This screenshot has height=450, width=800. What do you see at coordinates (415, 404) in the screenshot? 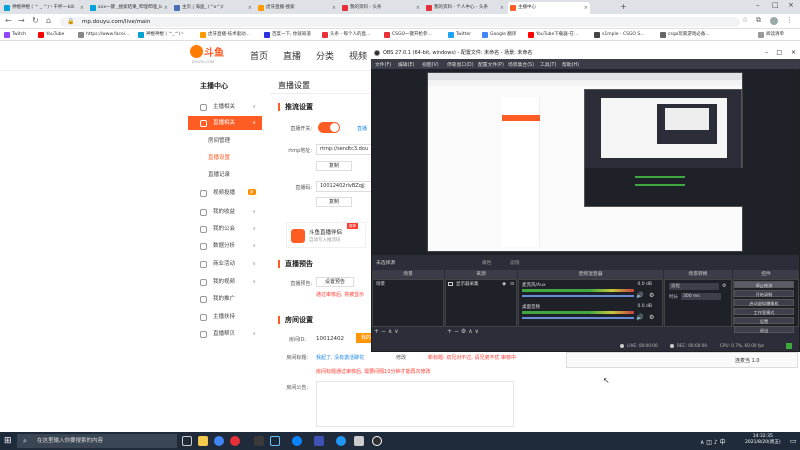
I see `announcement-textarea` at bounding box center [415, 404].